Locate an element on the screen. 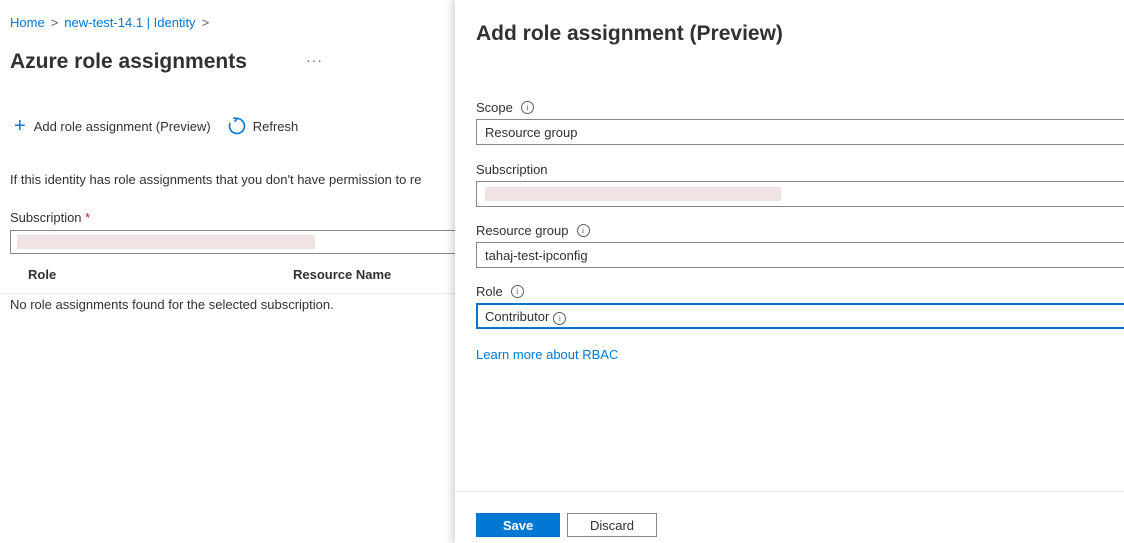 Image resolution: width=1124 pixels, height=543 pixels. column-header-resource-name: Resource Name is located at coordinates (342, 274).